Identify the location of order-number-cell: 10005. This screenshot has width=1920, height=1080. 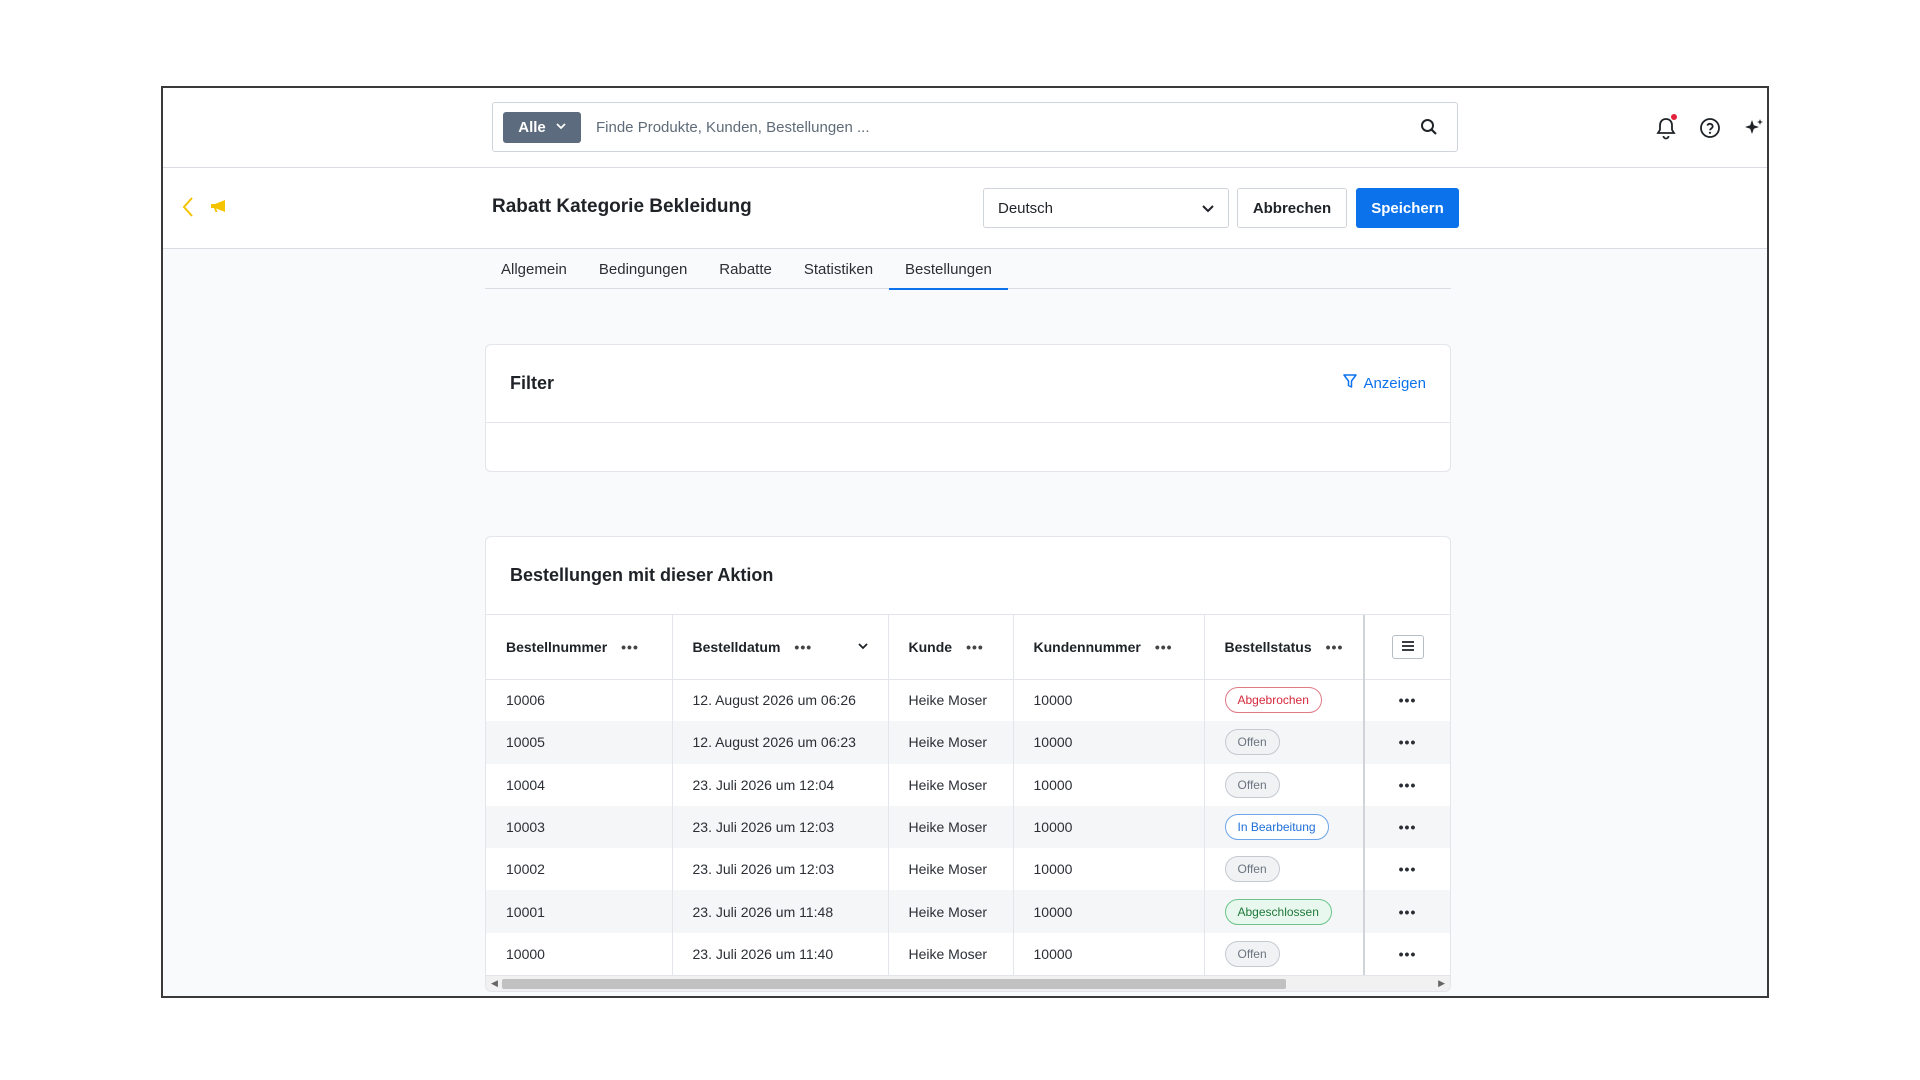
(579, 742).